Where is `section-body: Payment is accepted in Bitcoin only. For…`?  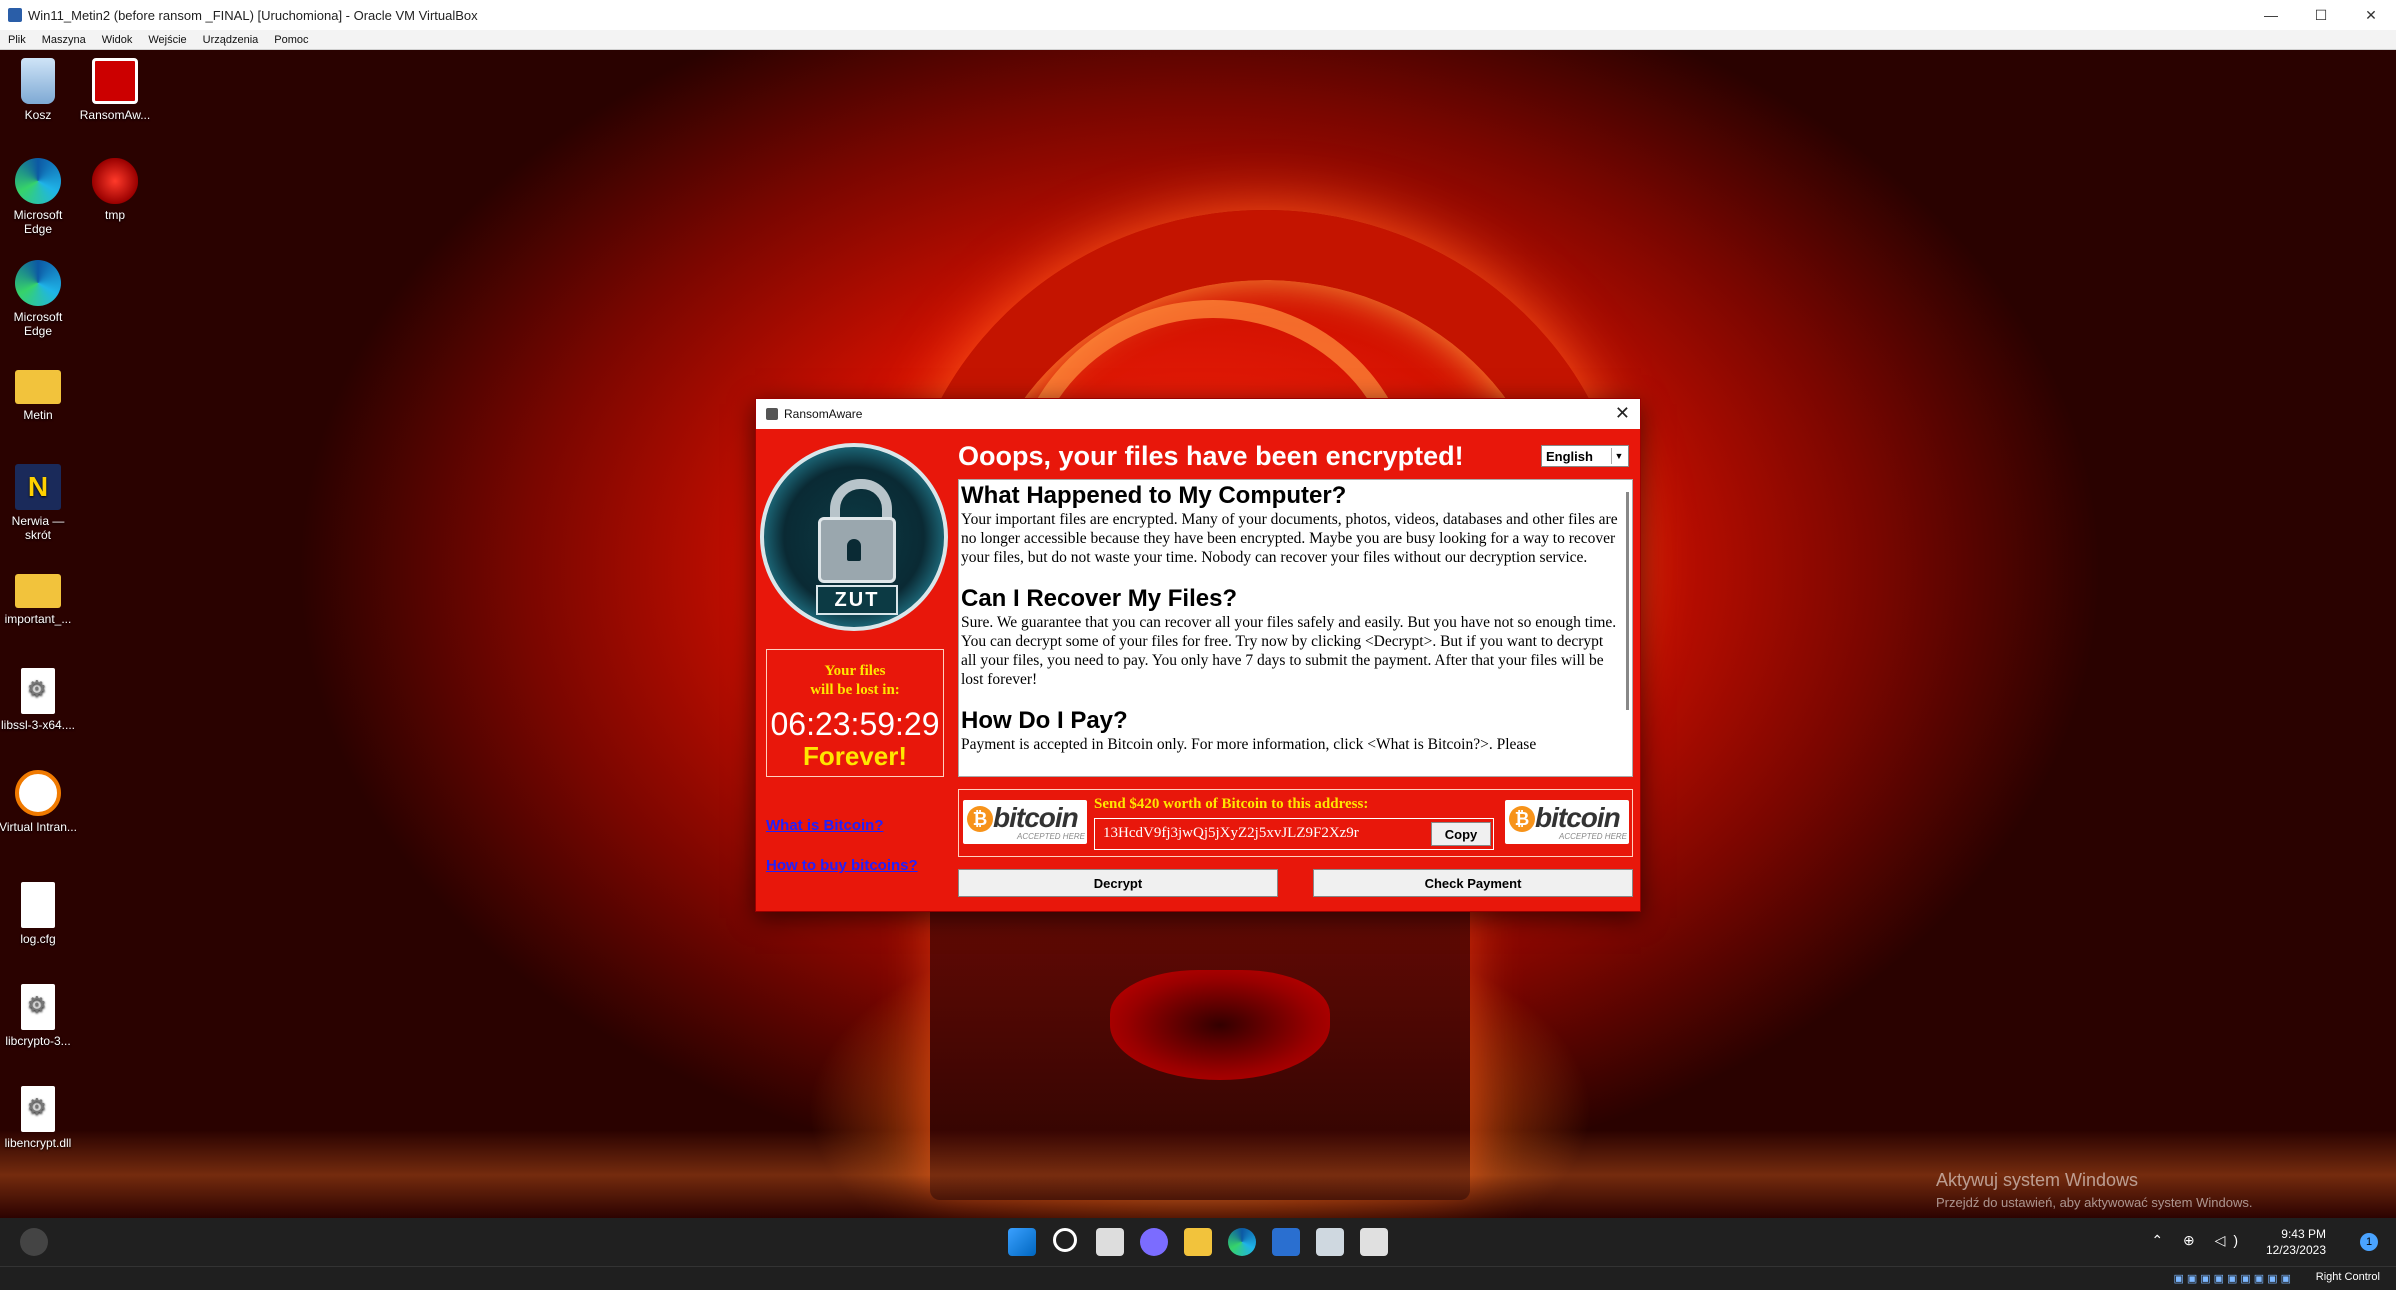
section-body: Payment is accepted in Bitcoin only. For… is located at coordinates (1249, 744).